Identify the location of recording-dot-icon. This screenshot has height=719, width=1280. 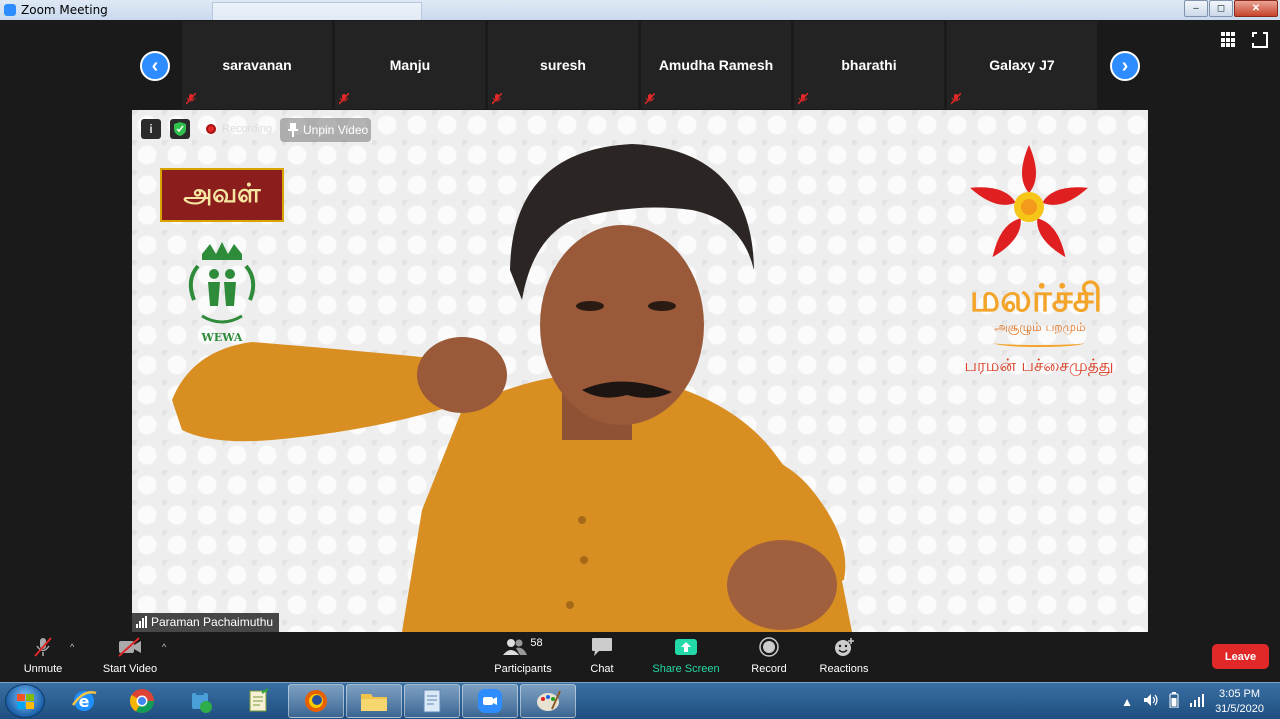
(211, 129).